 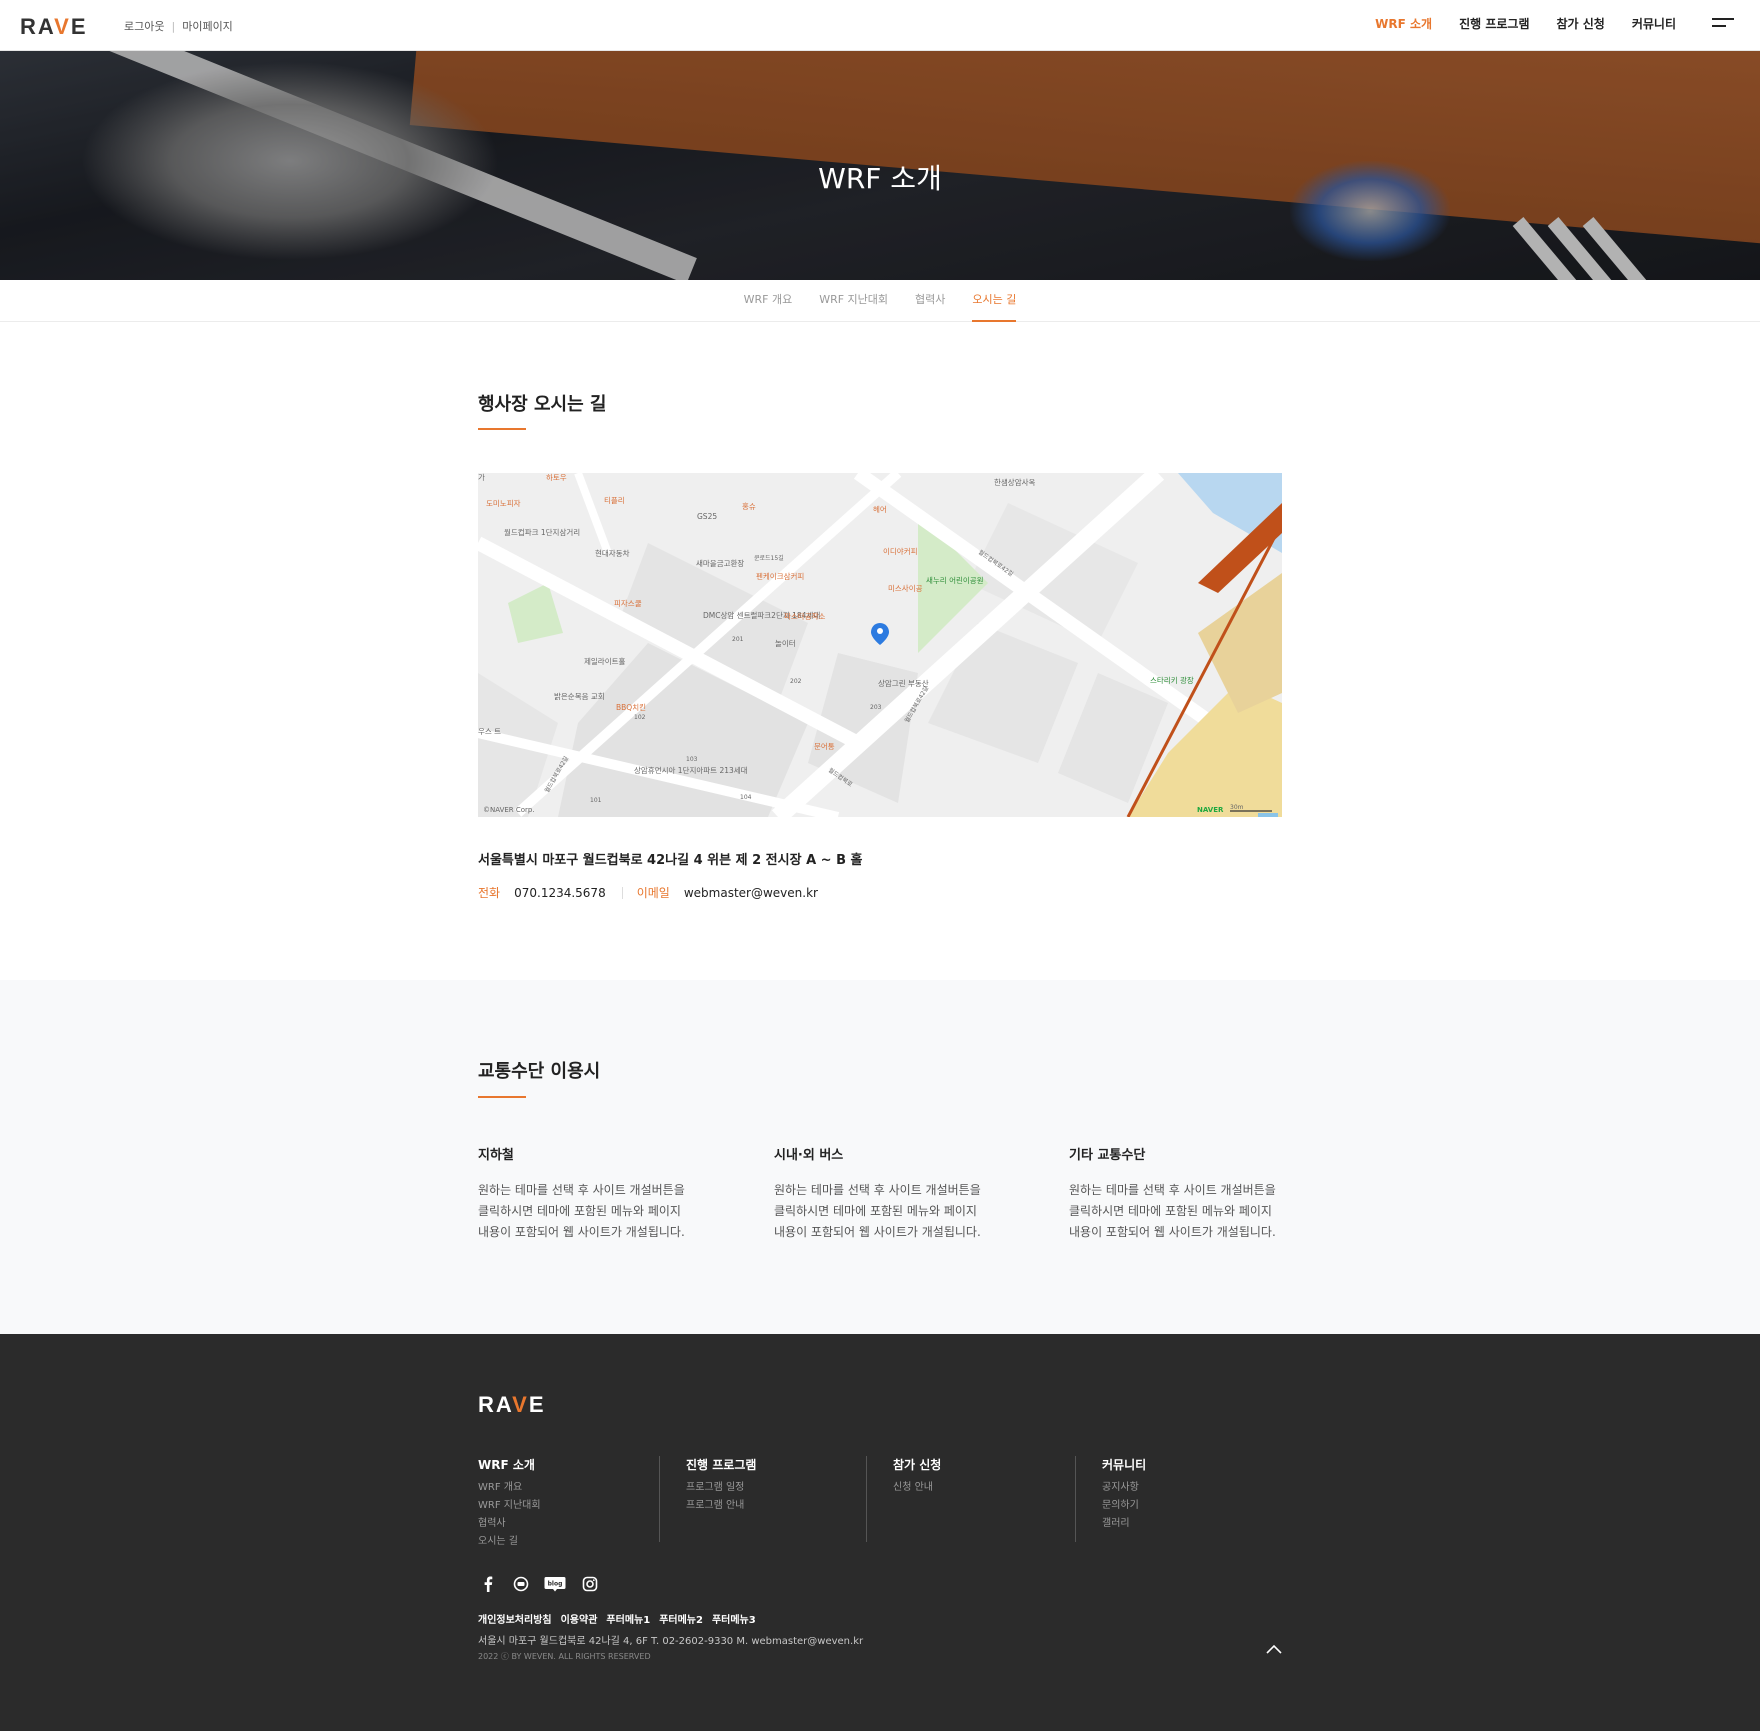 I want to click on title-underline, so click(x=502, y=1097).